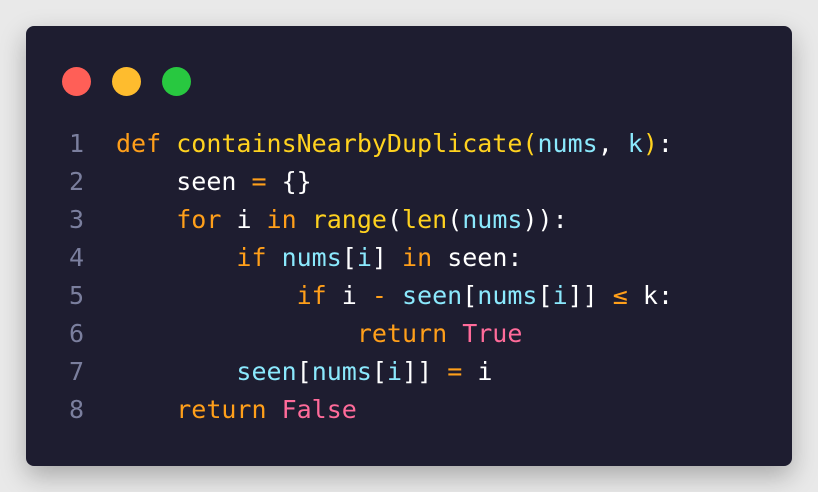 The height and width of the screenshot is (492, 818). Describe the element at coordinates (76, 257) in the screenshot. I see `line-number: 4` at that location.